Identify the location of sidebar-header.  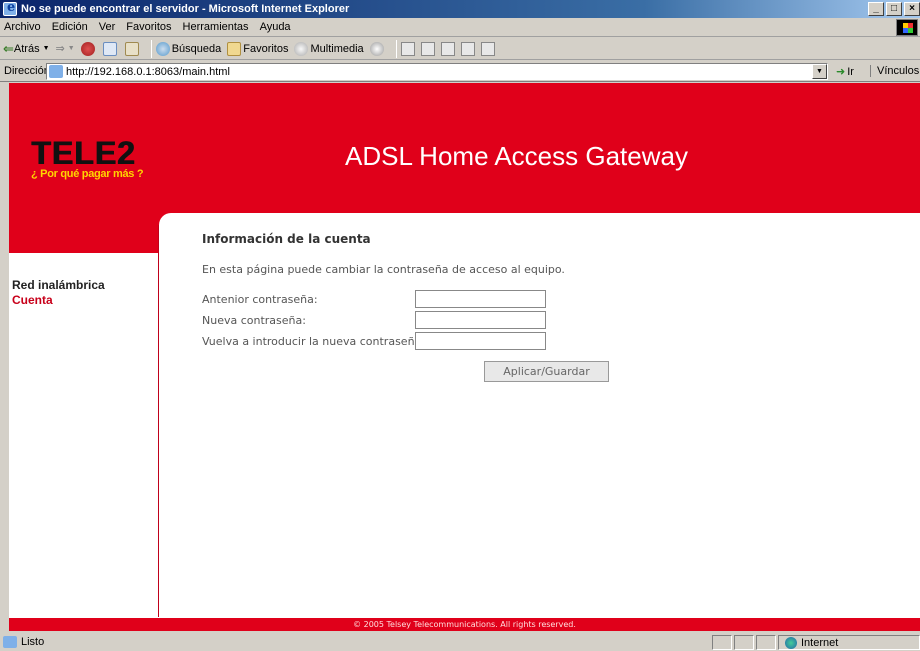
(84, 233).